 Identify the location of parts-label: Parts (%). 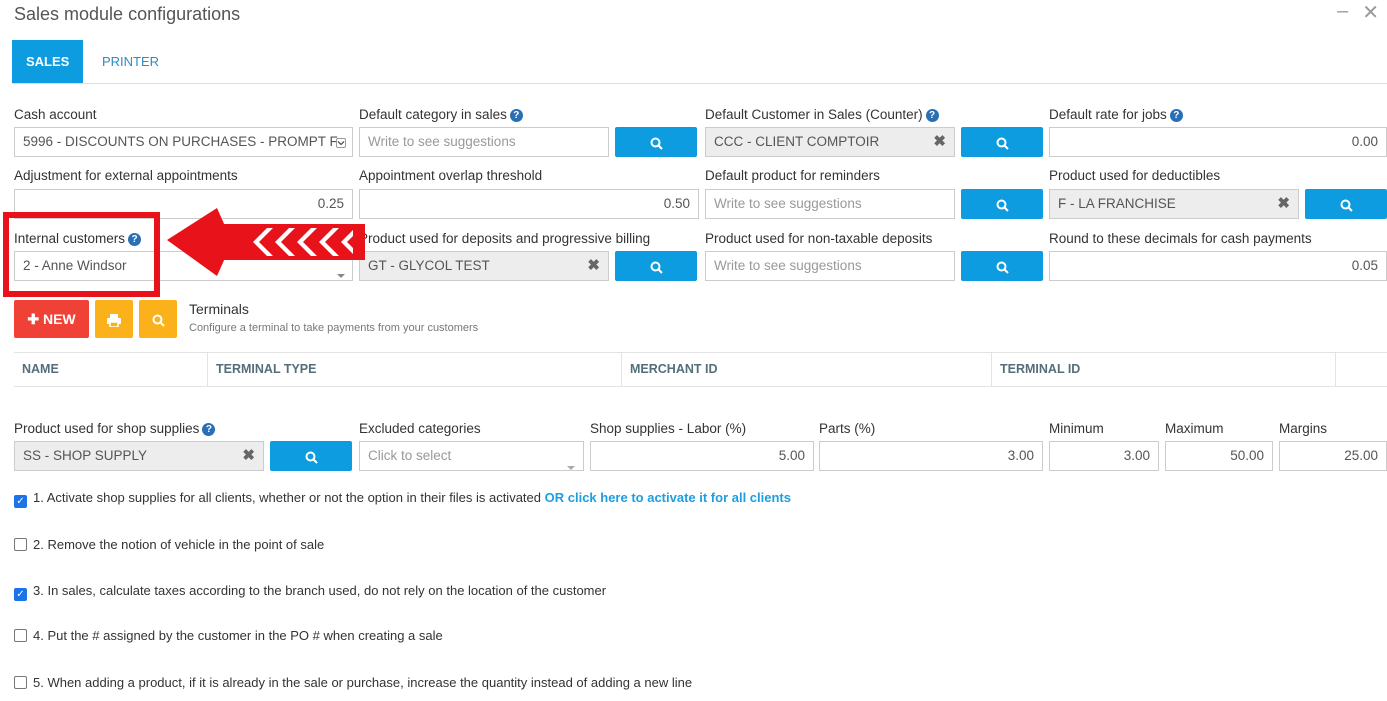
(847, 428).